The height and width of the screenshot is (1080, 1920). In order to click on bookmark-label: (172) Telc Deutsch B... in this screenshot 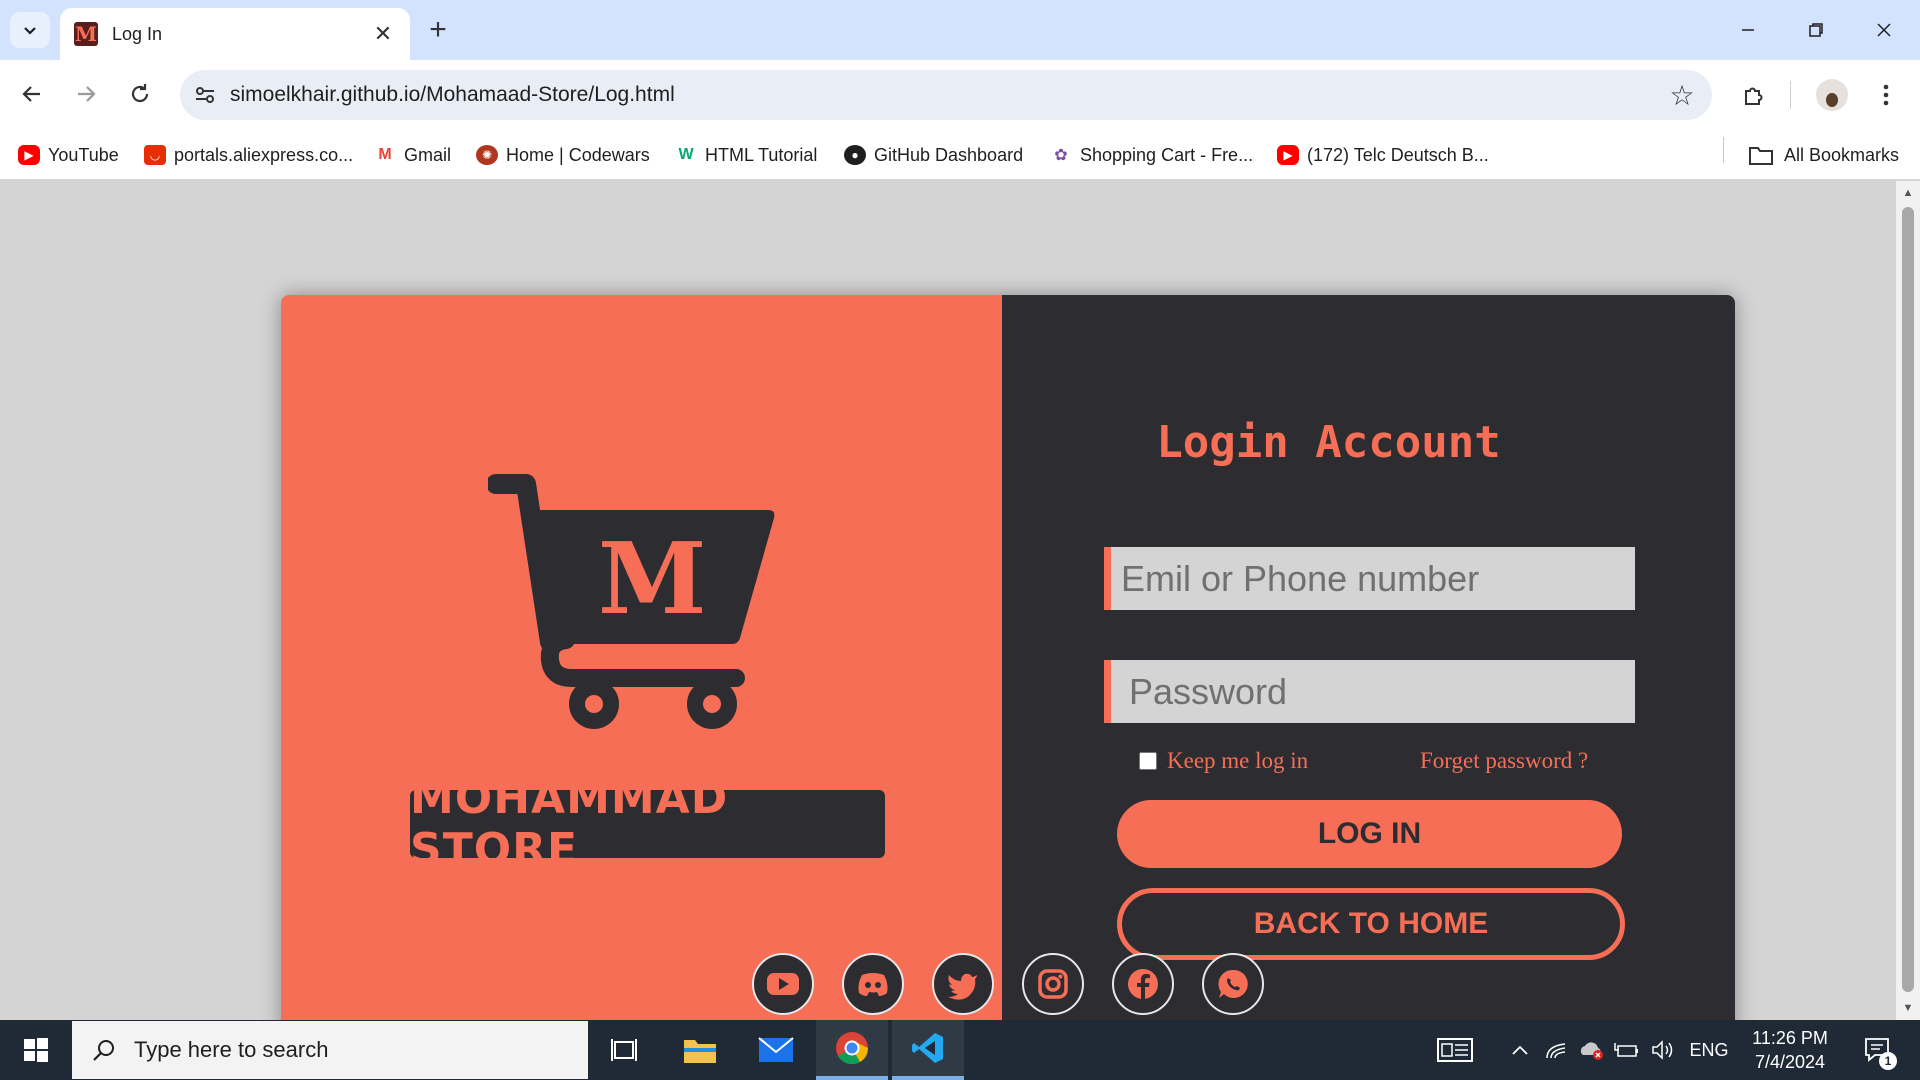, I will do `click(1398, 154)`.